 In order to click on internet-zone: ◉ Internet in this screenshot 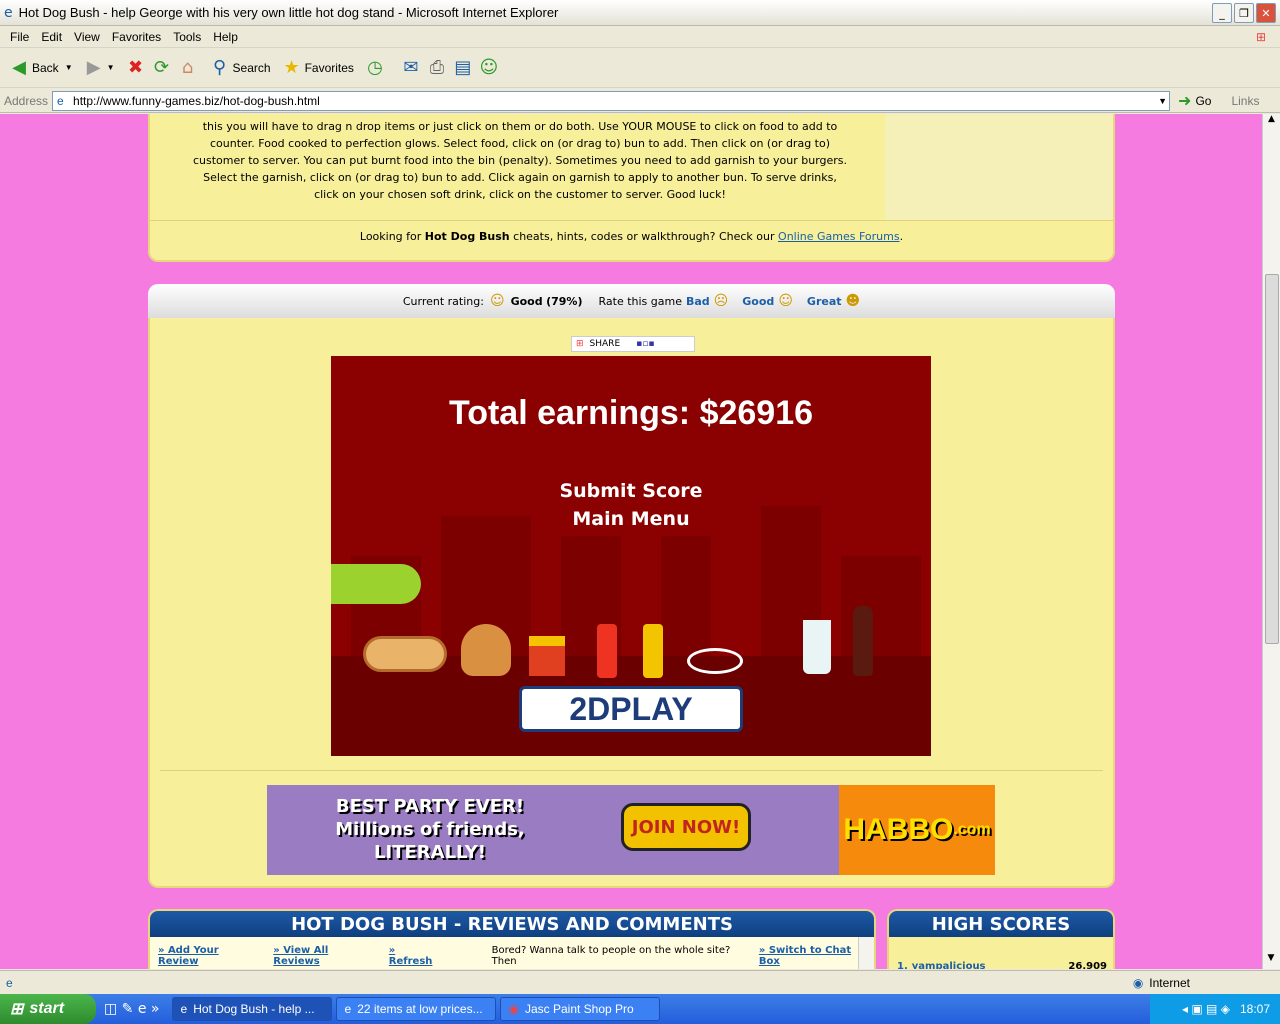, I will do `click(1161, 982)`.